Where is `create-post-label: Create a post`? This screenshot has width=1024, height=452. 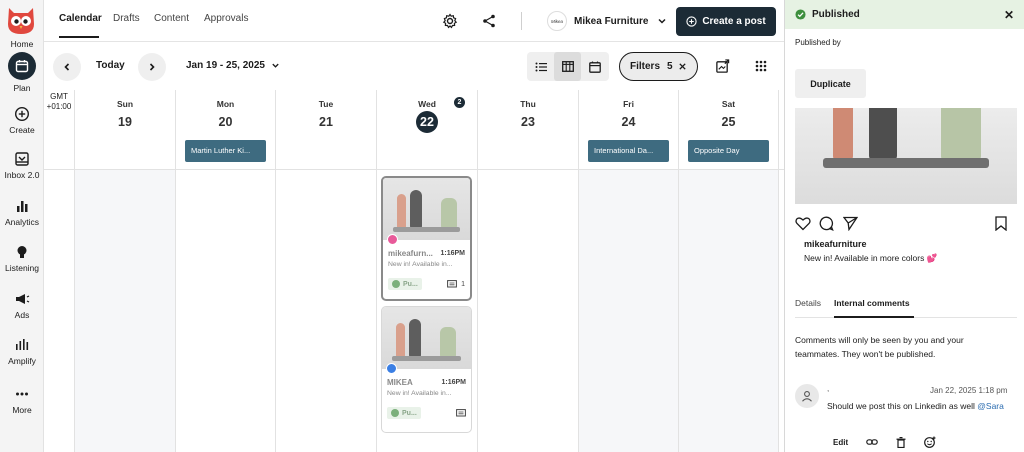 create-post-label: Create a post is located at coordinates (734, 21).